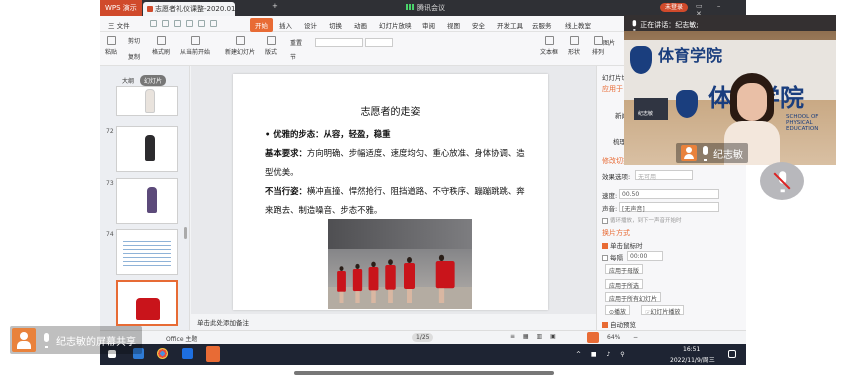 The height and width of the screenshot is (381, 846). I want to click on on-click-checkbox, so click(605, 246).